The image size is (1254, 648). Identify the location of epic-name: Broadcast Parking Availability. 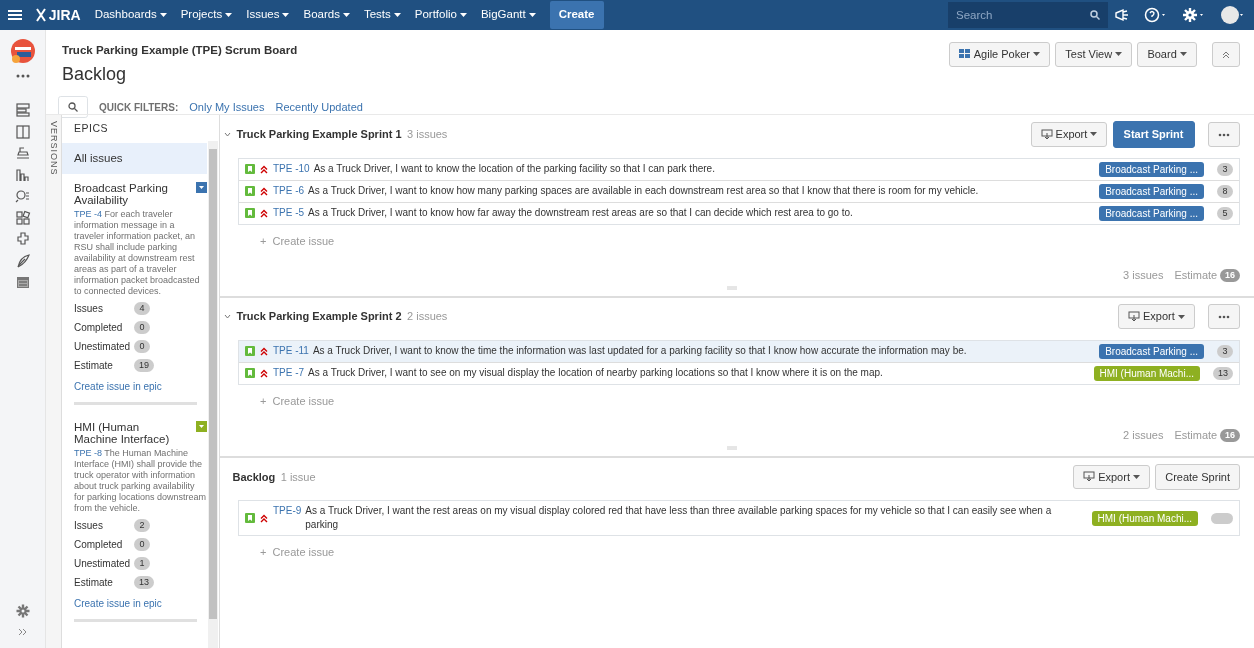
(129, 194).